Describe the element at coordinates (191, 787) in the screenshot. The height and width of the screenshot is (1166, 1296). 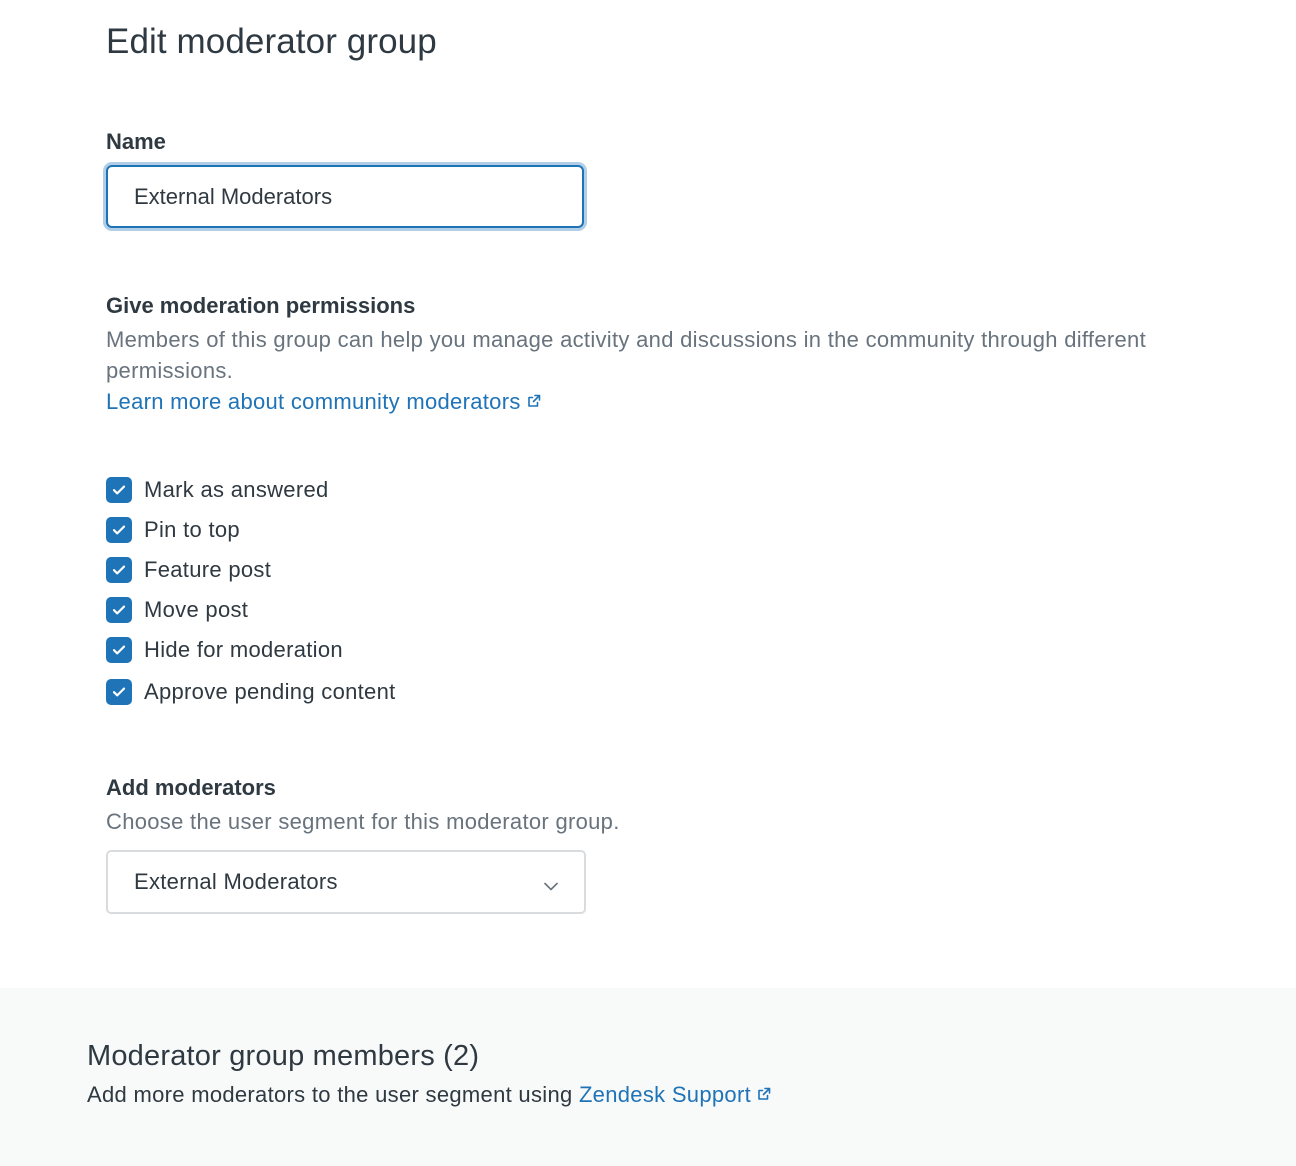
I see `add-moderators-label: Add moderators` at that location.